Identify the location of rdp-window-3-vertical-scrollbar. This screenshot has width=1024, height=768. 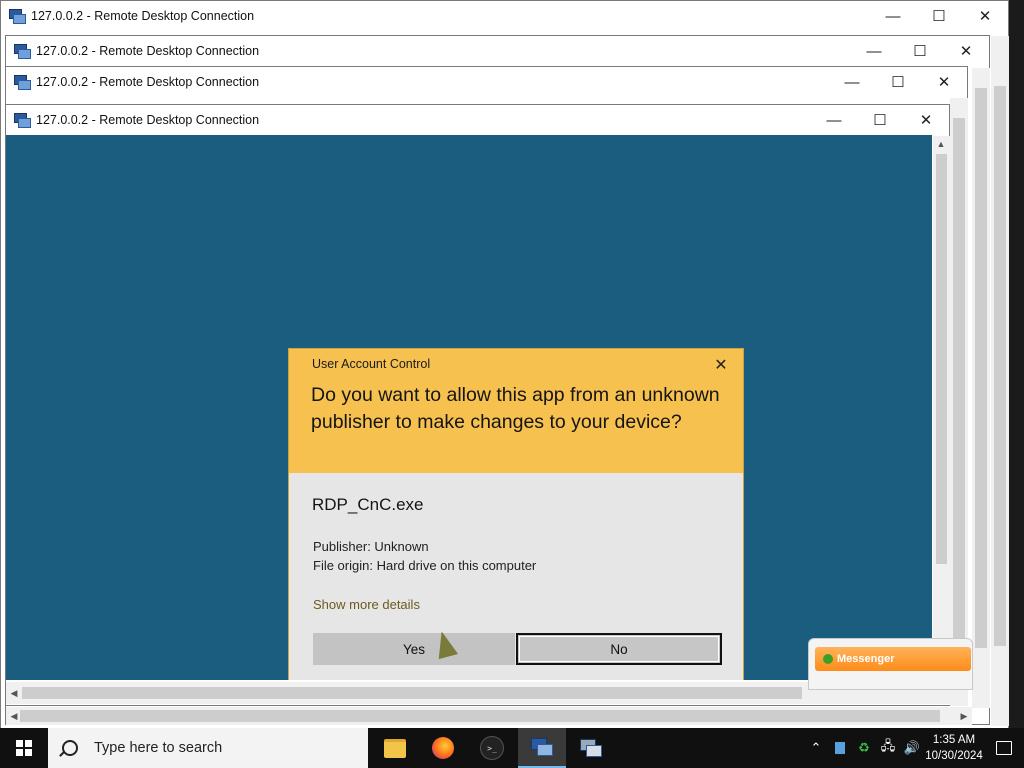
(959, 402).